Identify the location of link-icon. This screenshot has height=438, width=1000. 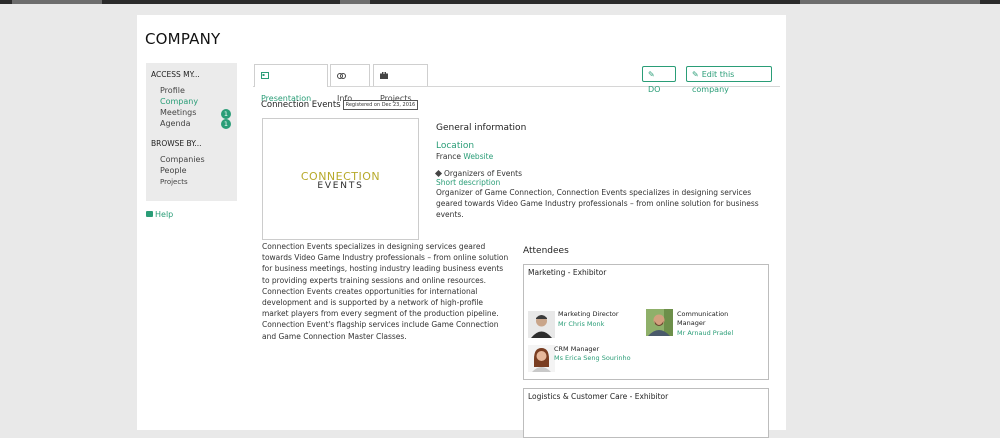
(341, 77).